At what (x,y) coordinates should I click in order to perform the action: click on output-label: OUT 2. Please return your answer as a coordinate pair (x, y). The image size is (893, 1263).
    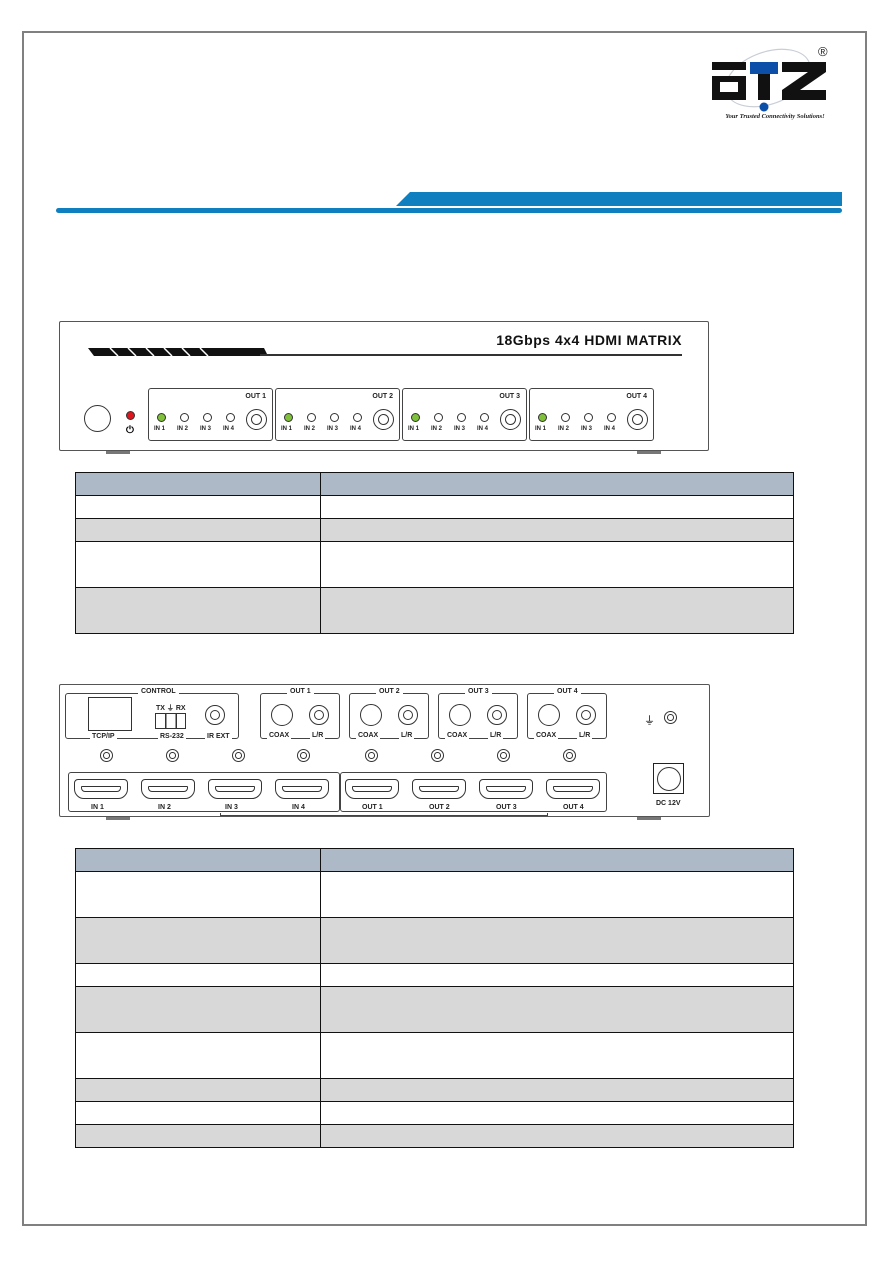
    Looking at the image, I should click on (382, 396).